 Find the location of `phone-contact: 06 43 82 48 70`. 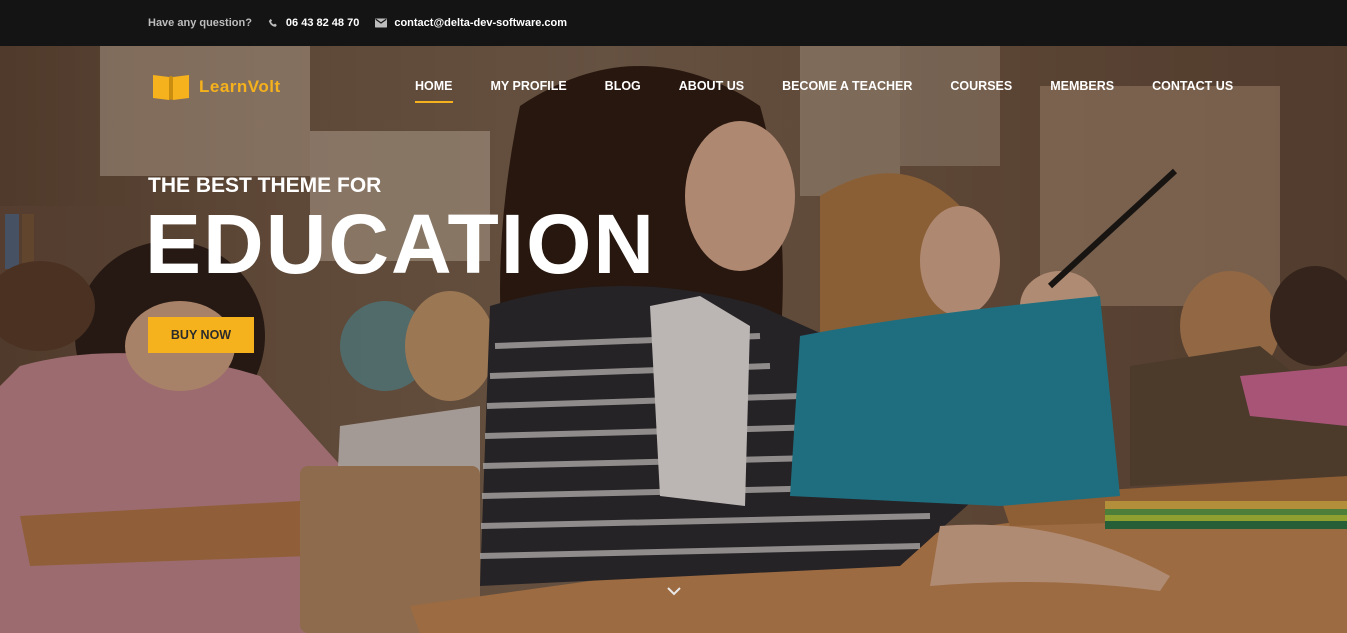

phone-contact: 06 43 82 48 70 is located at coordinates (313, 23).